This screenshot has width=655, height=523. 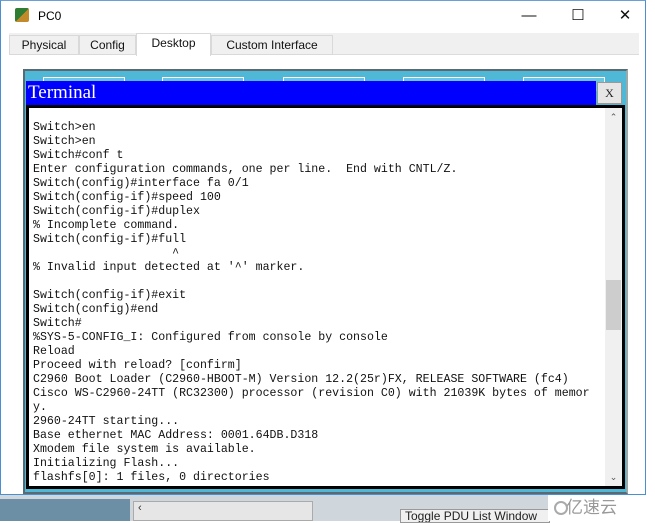 What do you see at coordinates (127, 197) in the screenshot?
I see `terminal-line: Switch(config-if)#speed 100` at bounding box center [127, 197].